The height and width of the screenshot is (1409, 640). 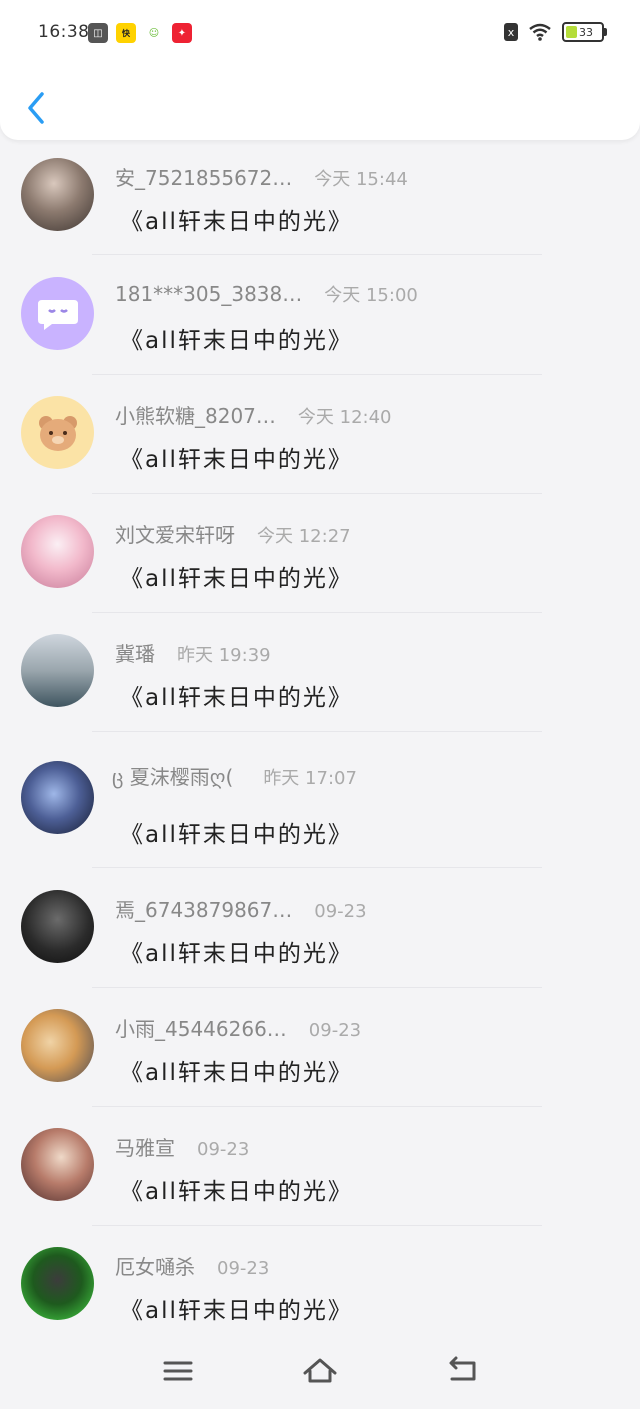 What do you see at coordinates (320, 675) in the screenshot?
I see `list-item: 冀璠 昨天 19:39 《all轩末日中的光》` at bounding box center [320, 675].